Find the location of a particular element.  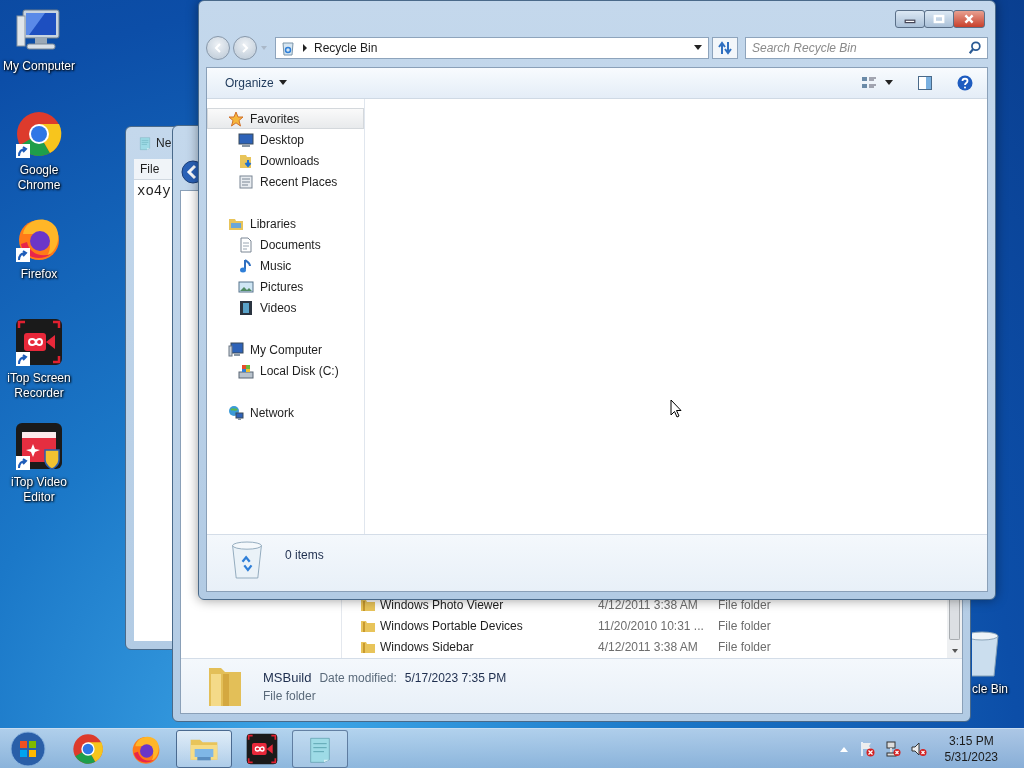

navigation-item: Music is located at coordinates (285, 265).